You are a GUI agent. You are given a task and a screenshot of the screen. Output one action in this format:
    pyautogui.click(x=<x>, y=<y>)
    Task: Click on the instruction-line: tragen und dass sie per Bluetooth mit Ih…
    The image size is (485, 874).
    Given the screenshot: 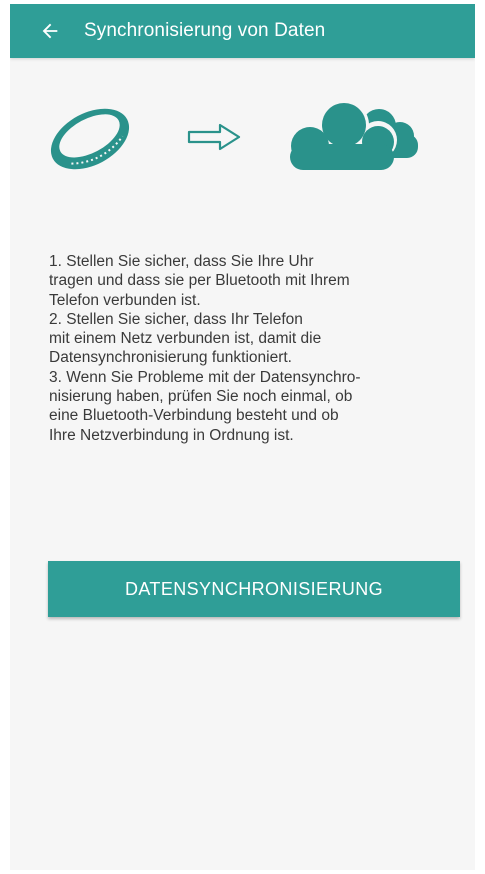 What is the action you would take?
    pyautogui.click(x=199, y=281)
    